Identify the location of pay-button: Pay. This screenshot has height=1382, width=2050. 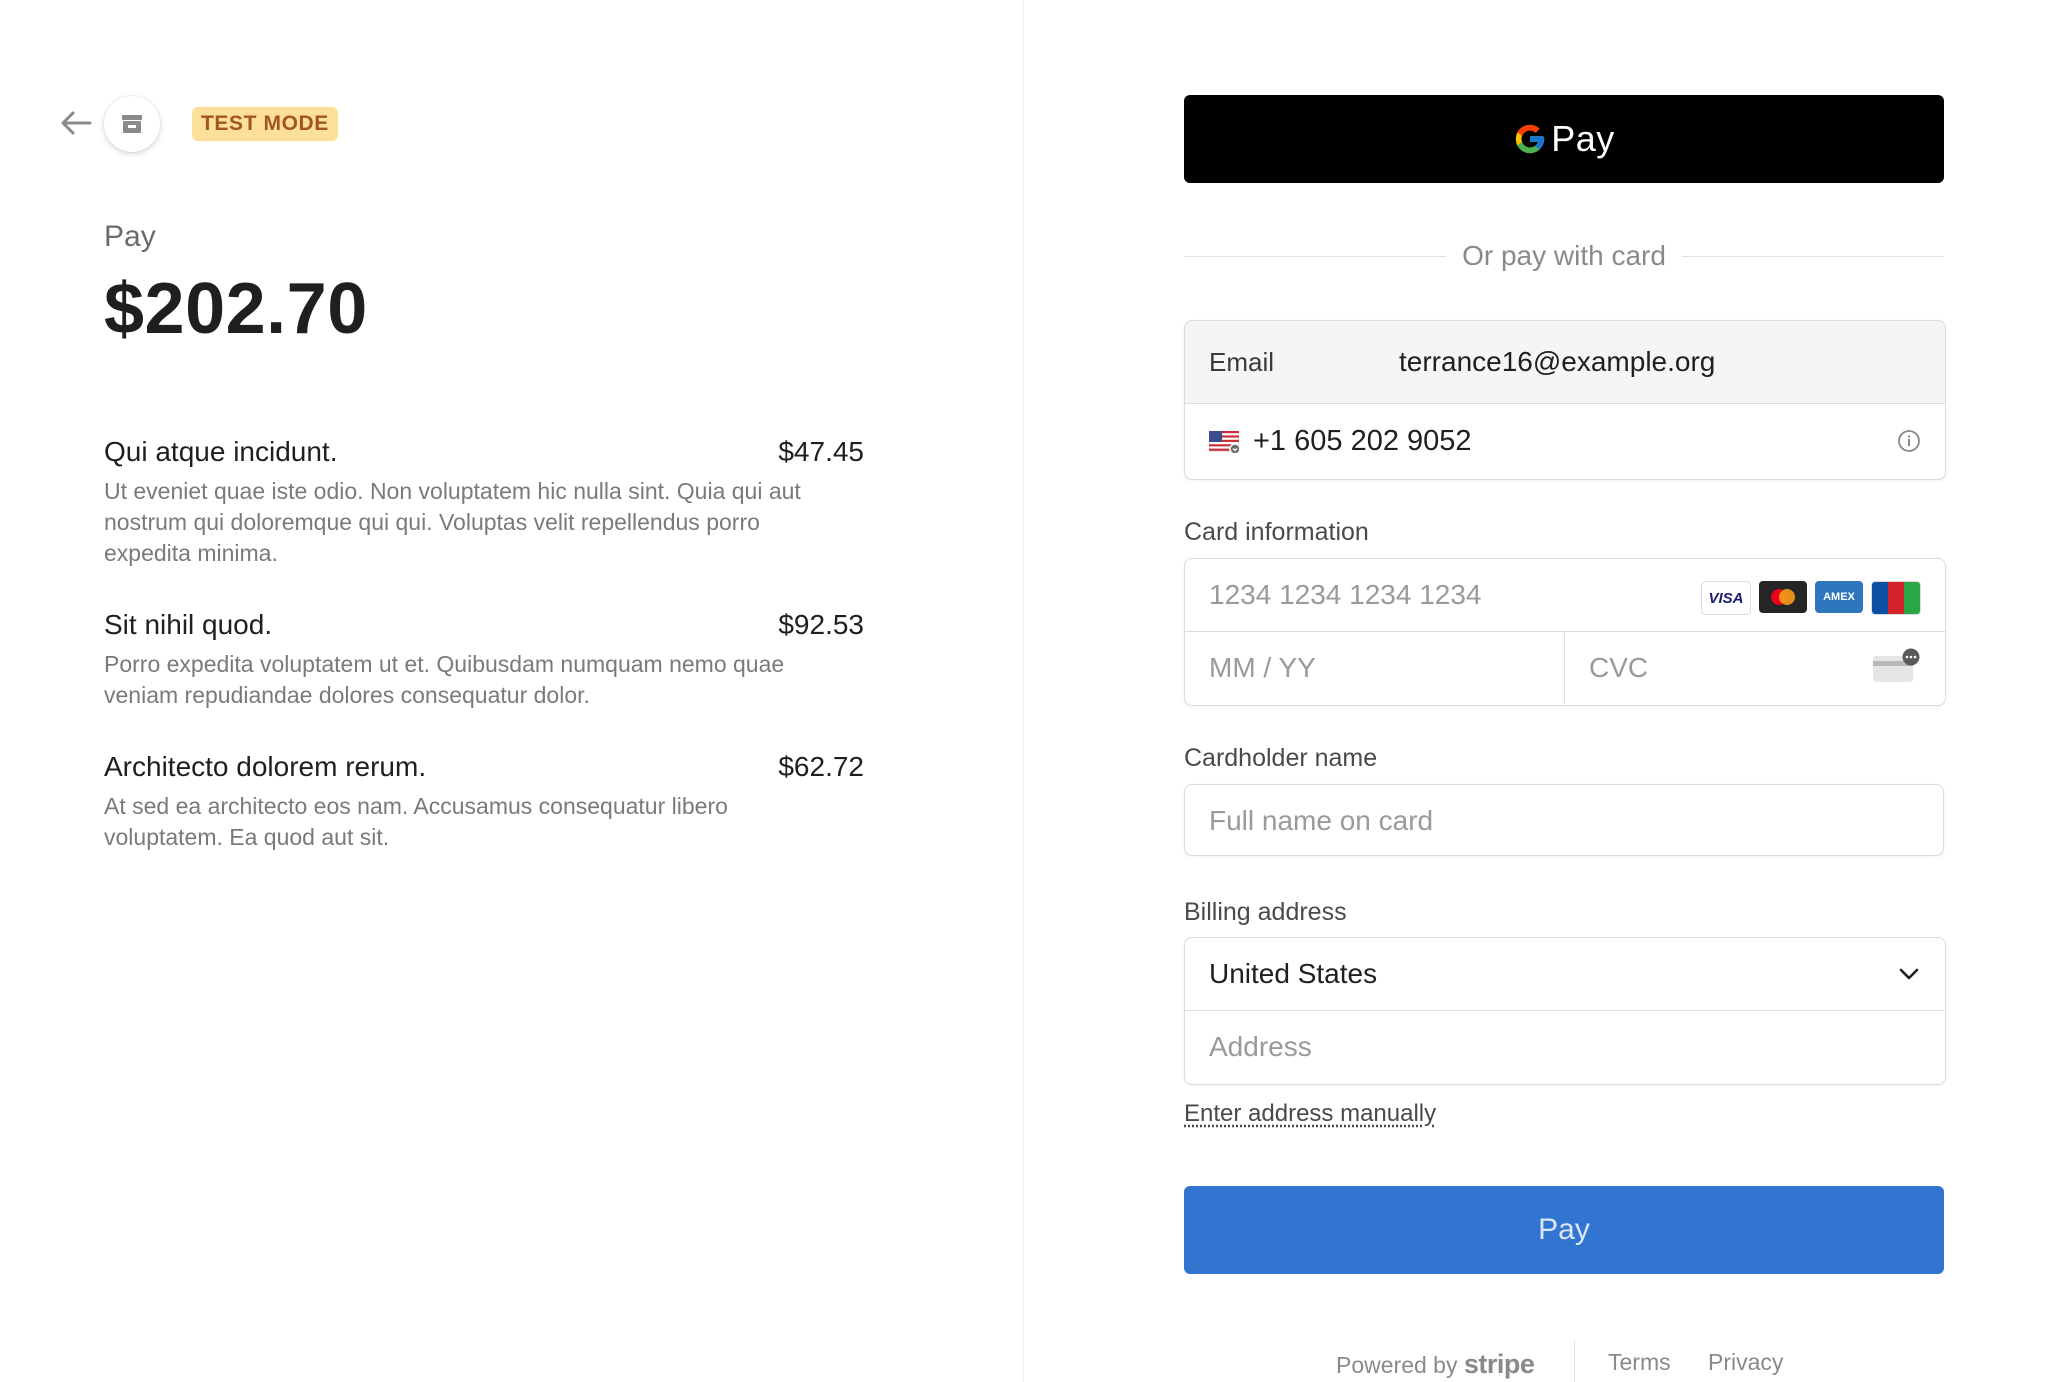
(1564, 1230).